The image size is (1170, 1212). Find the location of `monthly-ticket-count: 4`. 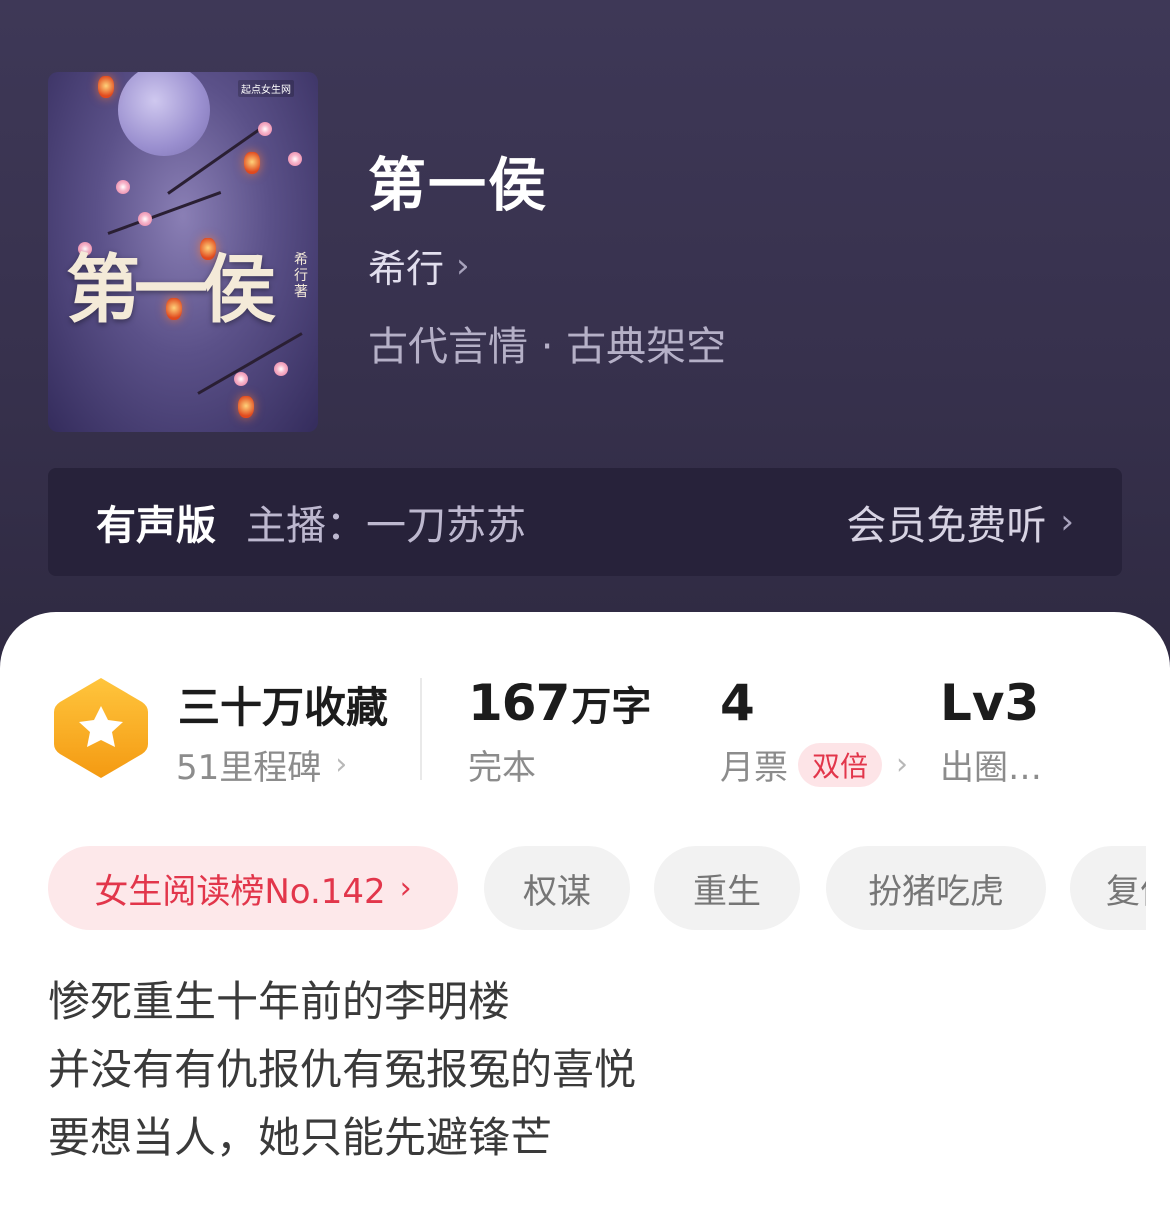

monthly-ticket-count: 4 is located at coordinates (737, 703).